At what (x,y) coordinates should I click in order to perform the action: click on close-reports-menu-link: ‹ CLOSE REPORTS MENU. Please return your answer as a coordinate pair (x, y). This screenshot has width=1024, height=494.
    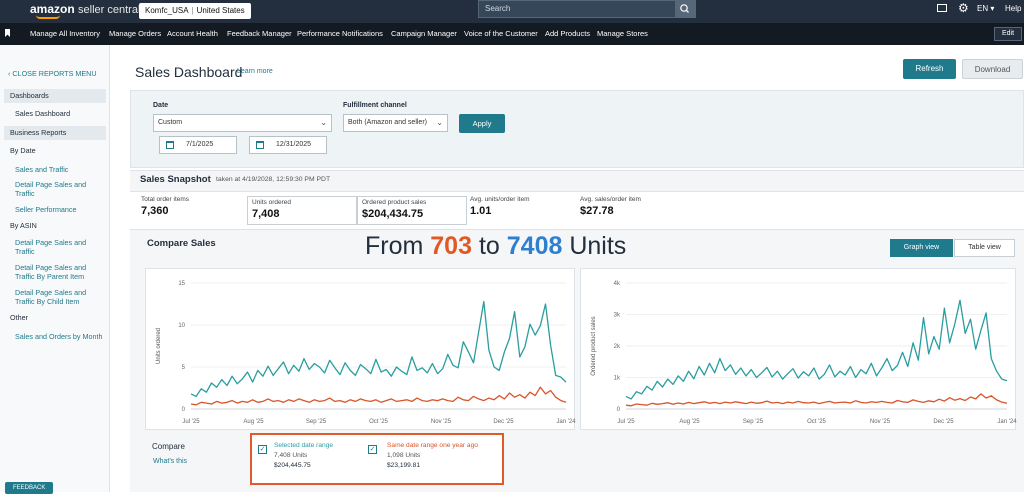
    Looking at the image, I should click on (58, 73).